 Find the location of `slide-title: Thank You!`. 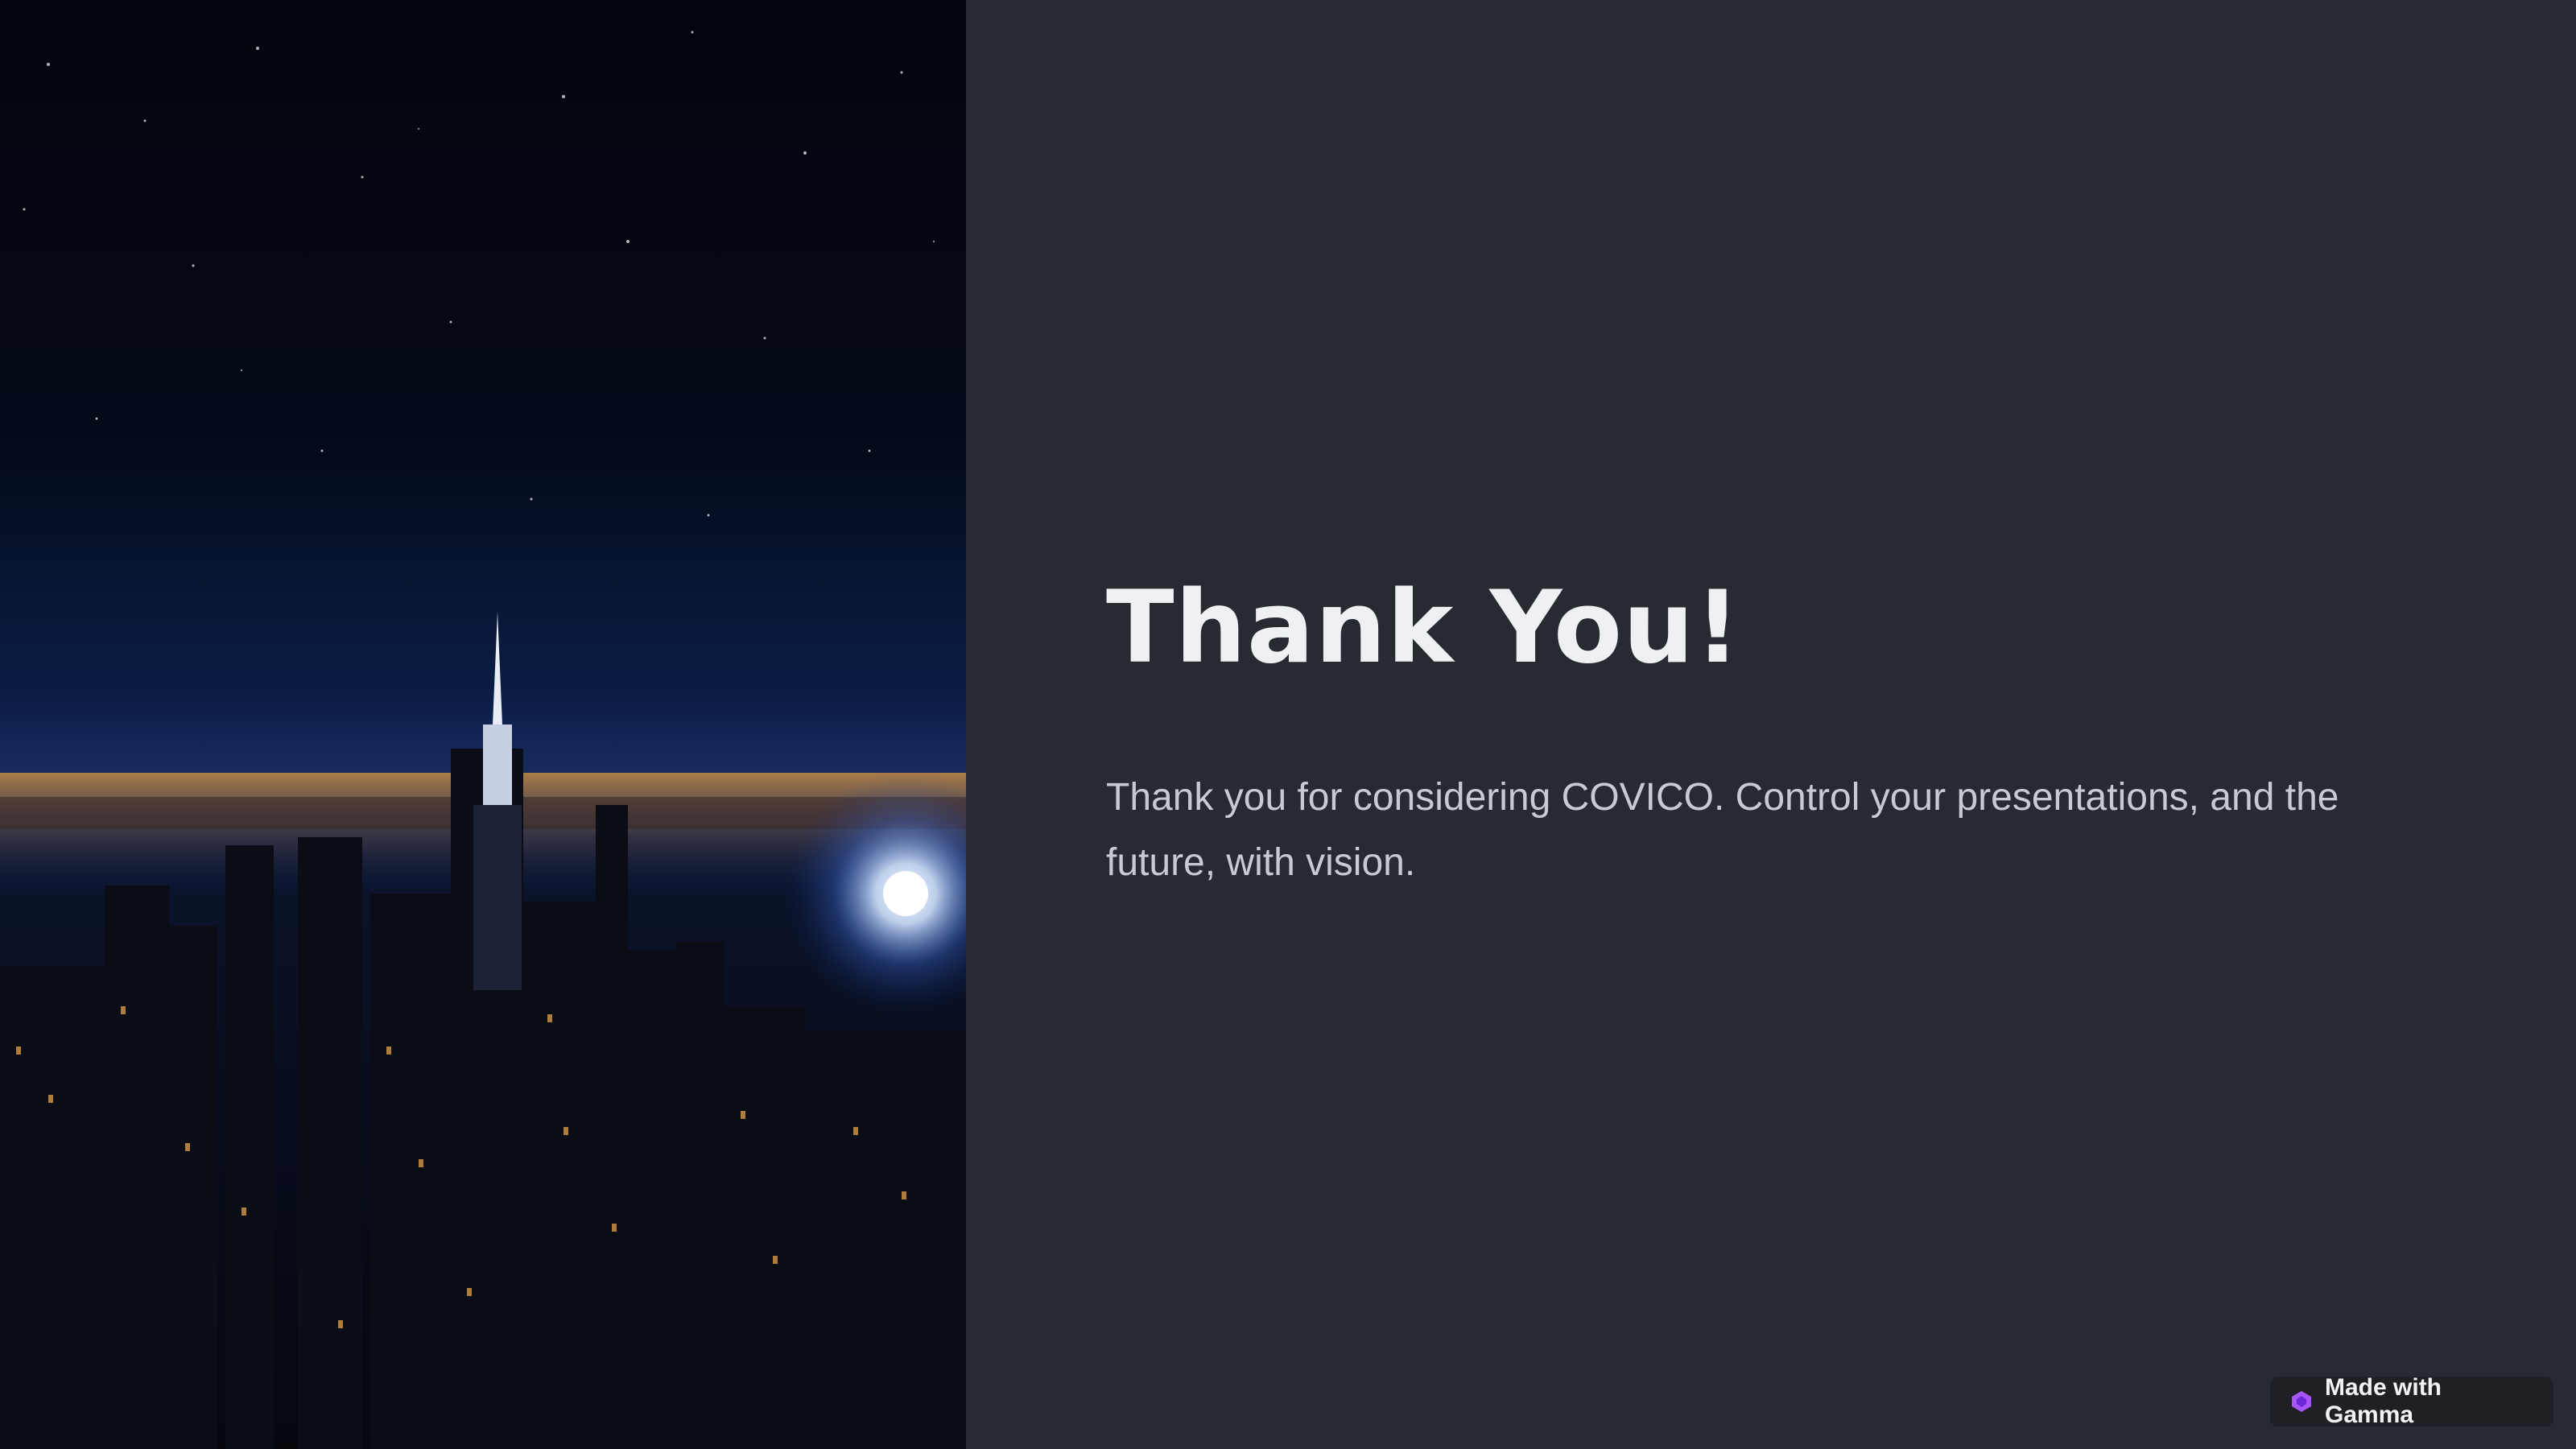

slide-title: Thank You! is located at coordinates (1423, 628).